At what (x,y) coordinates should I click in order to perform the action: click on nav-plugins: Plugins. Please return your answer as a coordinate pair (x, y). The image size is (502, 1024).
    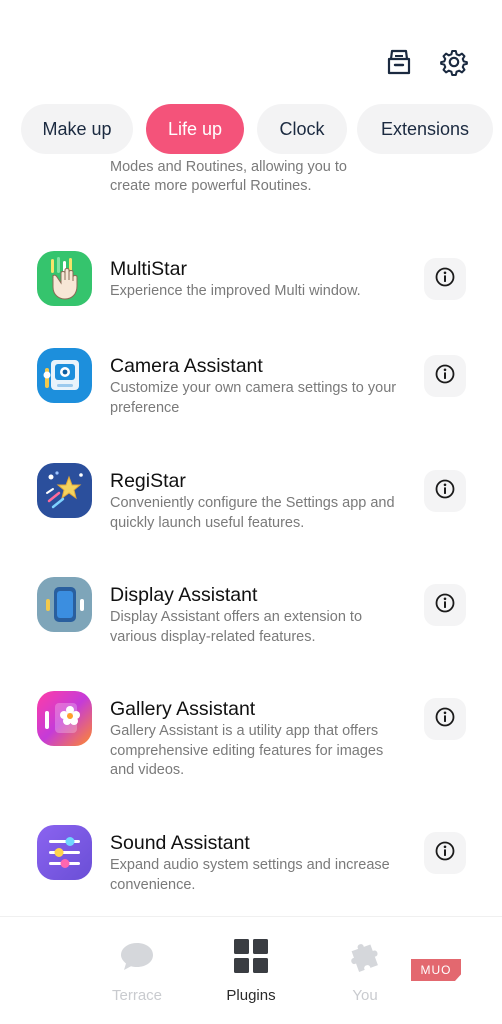
    Looking at the image, I should click on (251, 977).